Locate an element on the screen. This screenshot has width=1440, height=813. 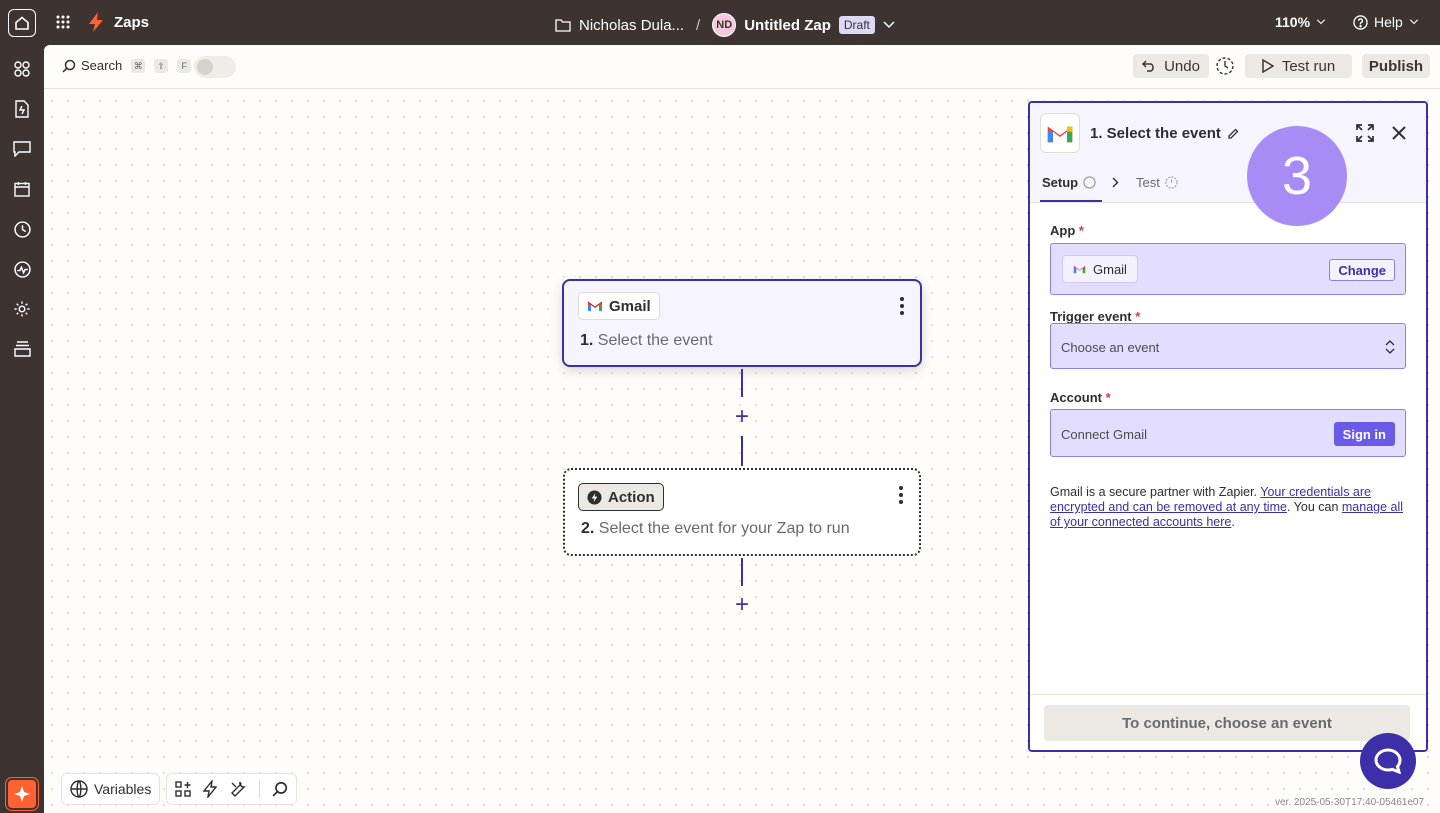
help-dropdown: Help is located at coordinates (1386, 22).